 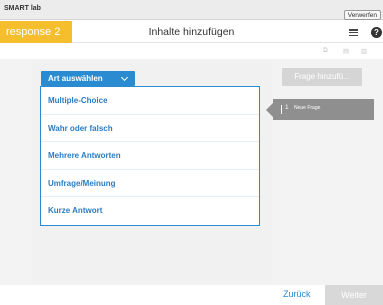 What do you see at coordinates (281, 109) in the screenshot?
I see `divider` at bounding box center [281, 109].